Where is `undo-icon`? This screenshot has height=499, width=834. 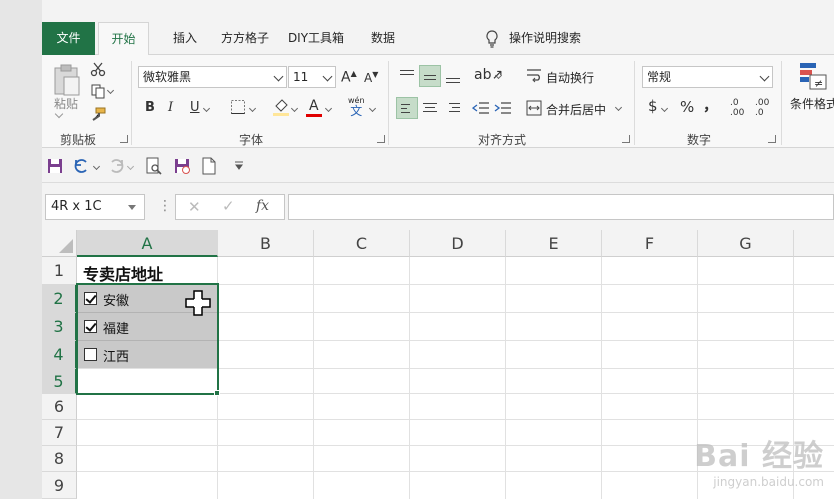
undo-icon is located at coordinates (82, 166).